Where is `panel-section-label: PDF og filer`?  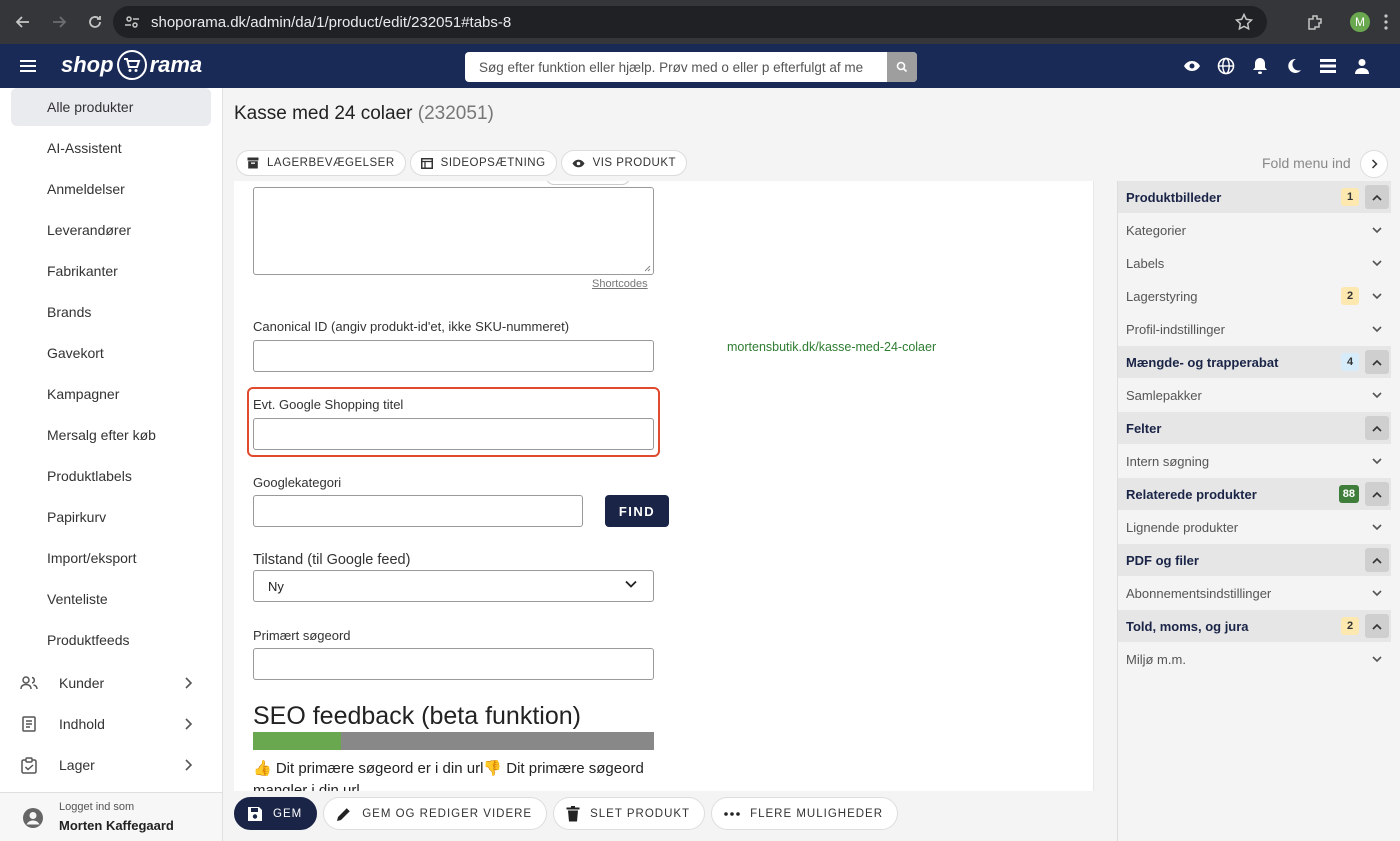
panel-section-label: PDF og filer is located at coordinates (1162, 560).